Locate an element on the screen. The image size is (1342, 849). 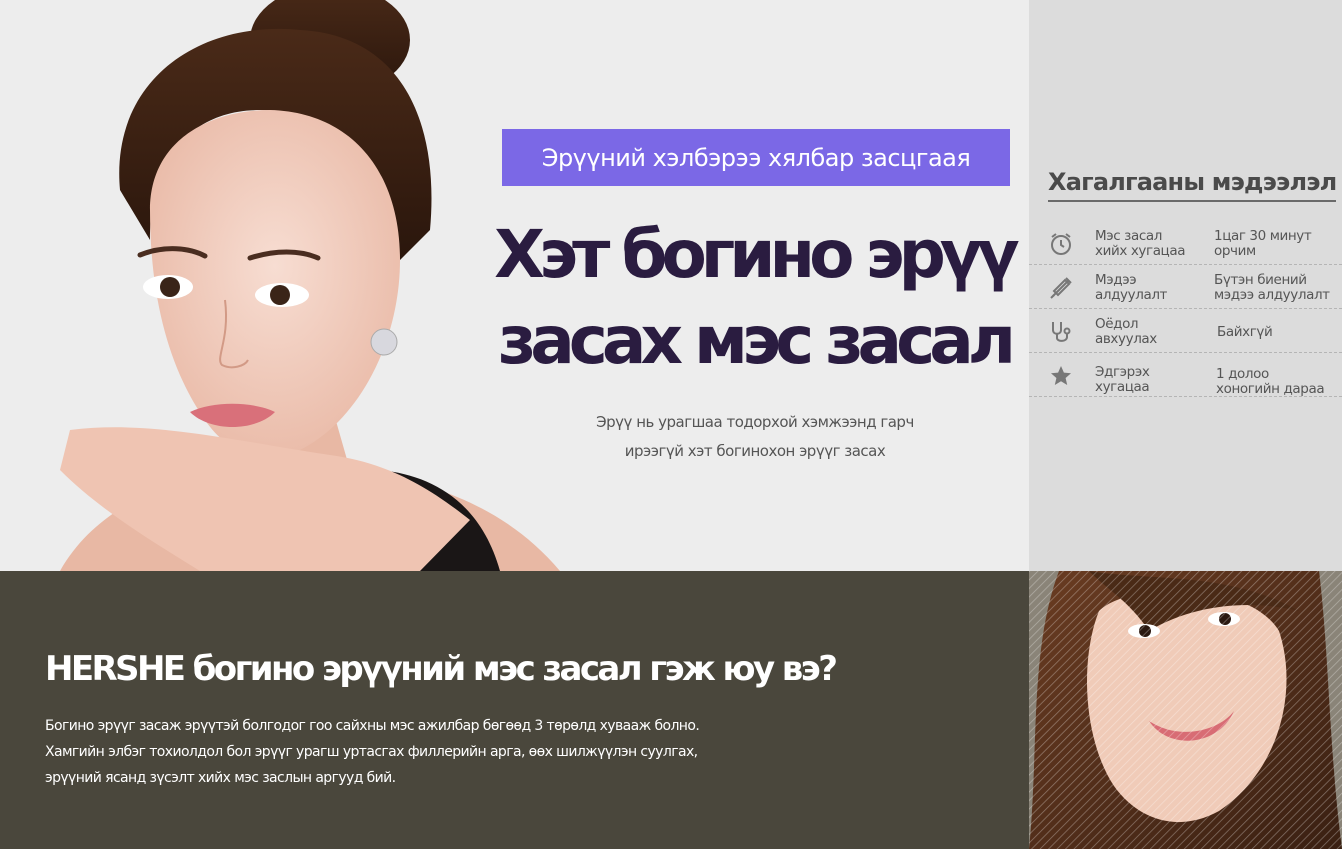
info-value-recovery-line2: хоногийн дараа is located at coordinates (1270, 389).